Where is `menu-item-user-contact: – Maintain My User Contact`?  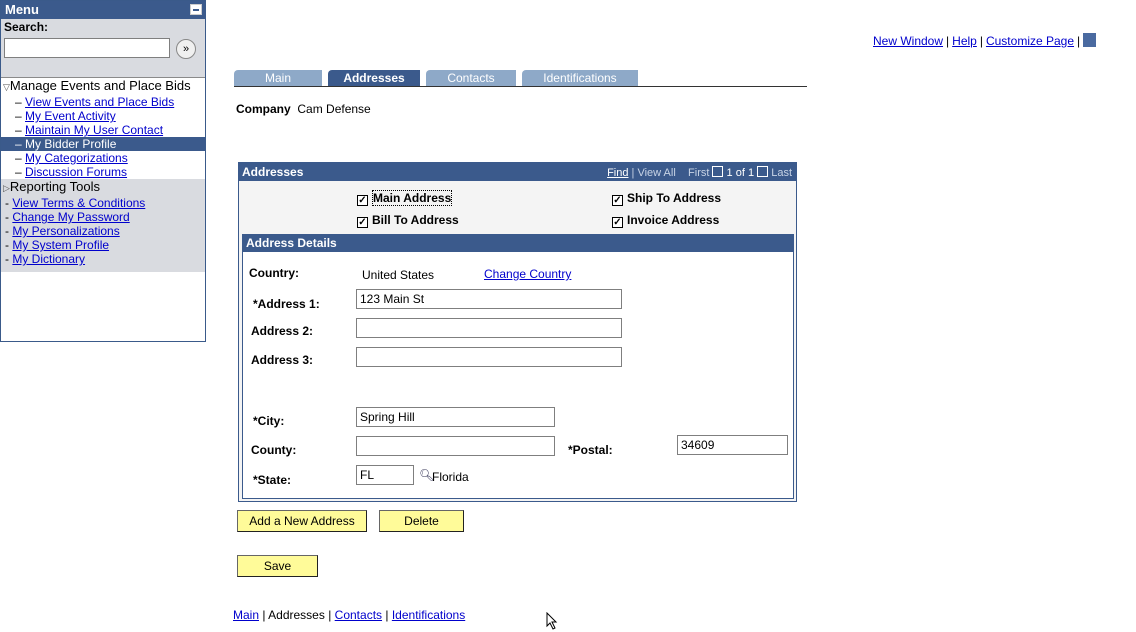 menu-item-user-contact: – Maintain My User Contact is located at coordinates (103, 130).